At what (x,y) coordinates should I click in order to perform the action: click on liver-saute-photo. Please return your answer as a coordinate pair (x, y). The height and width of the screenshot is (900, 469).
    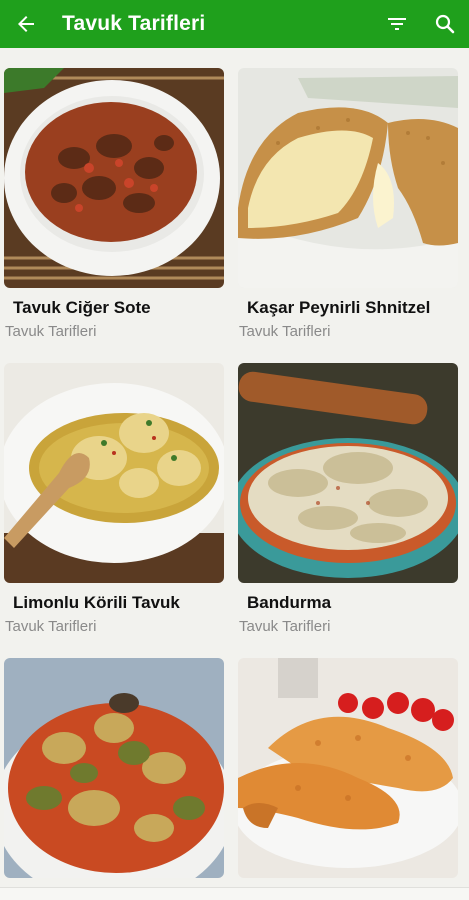
    Looking at the image, I should click on (114, 178).